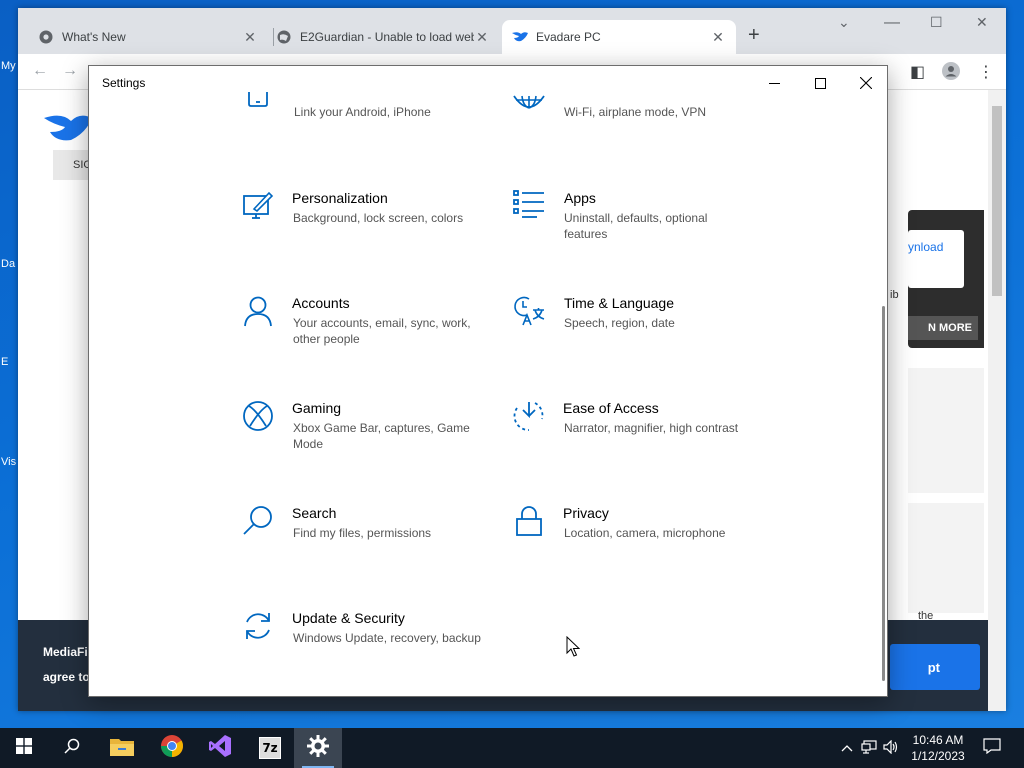  Describe the element at coordinates (986, 72) in the screenshot. I see `menu-kebab-icon: ⋮` at that location.